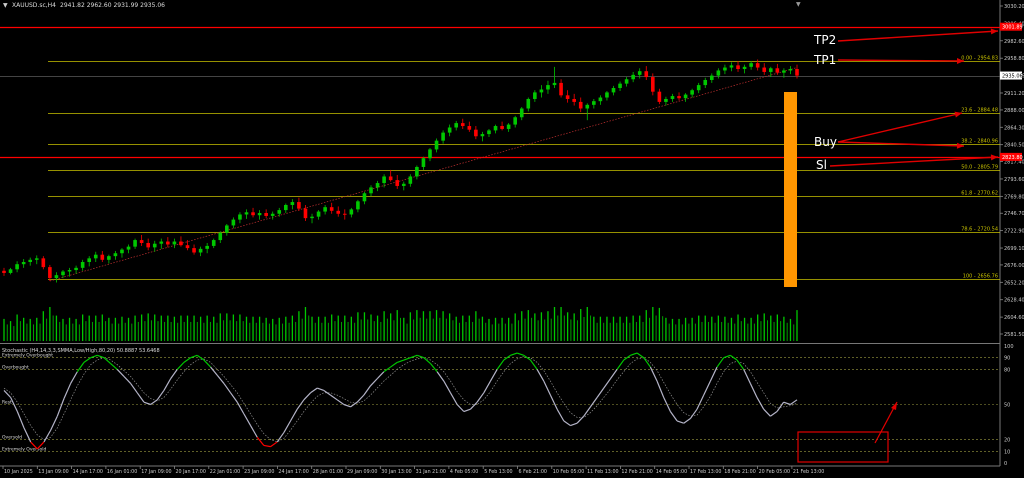  I want to click on price-axis-label: 2699.10, so click(1014, 249).